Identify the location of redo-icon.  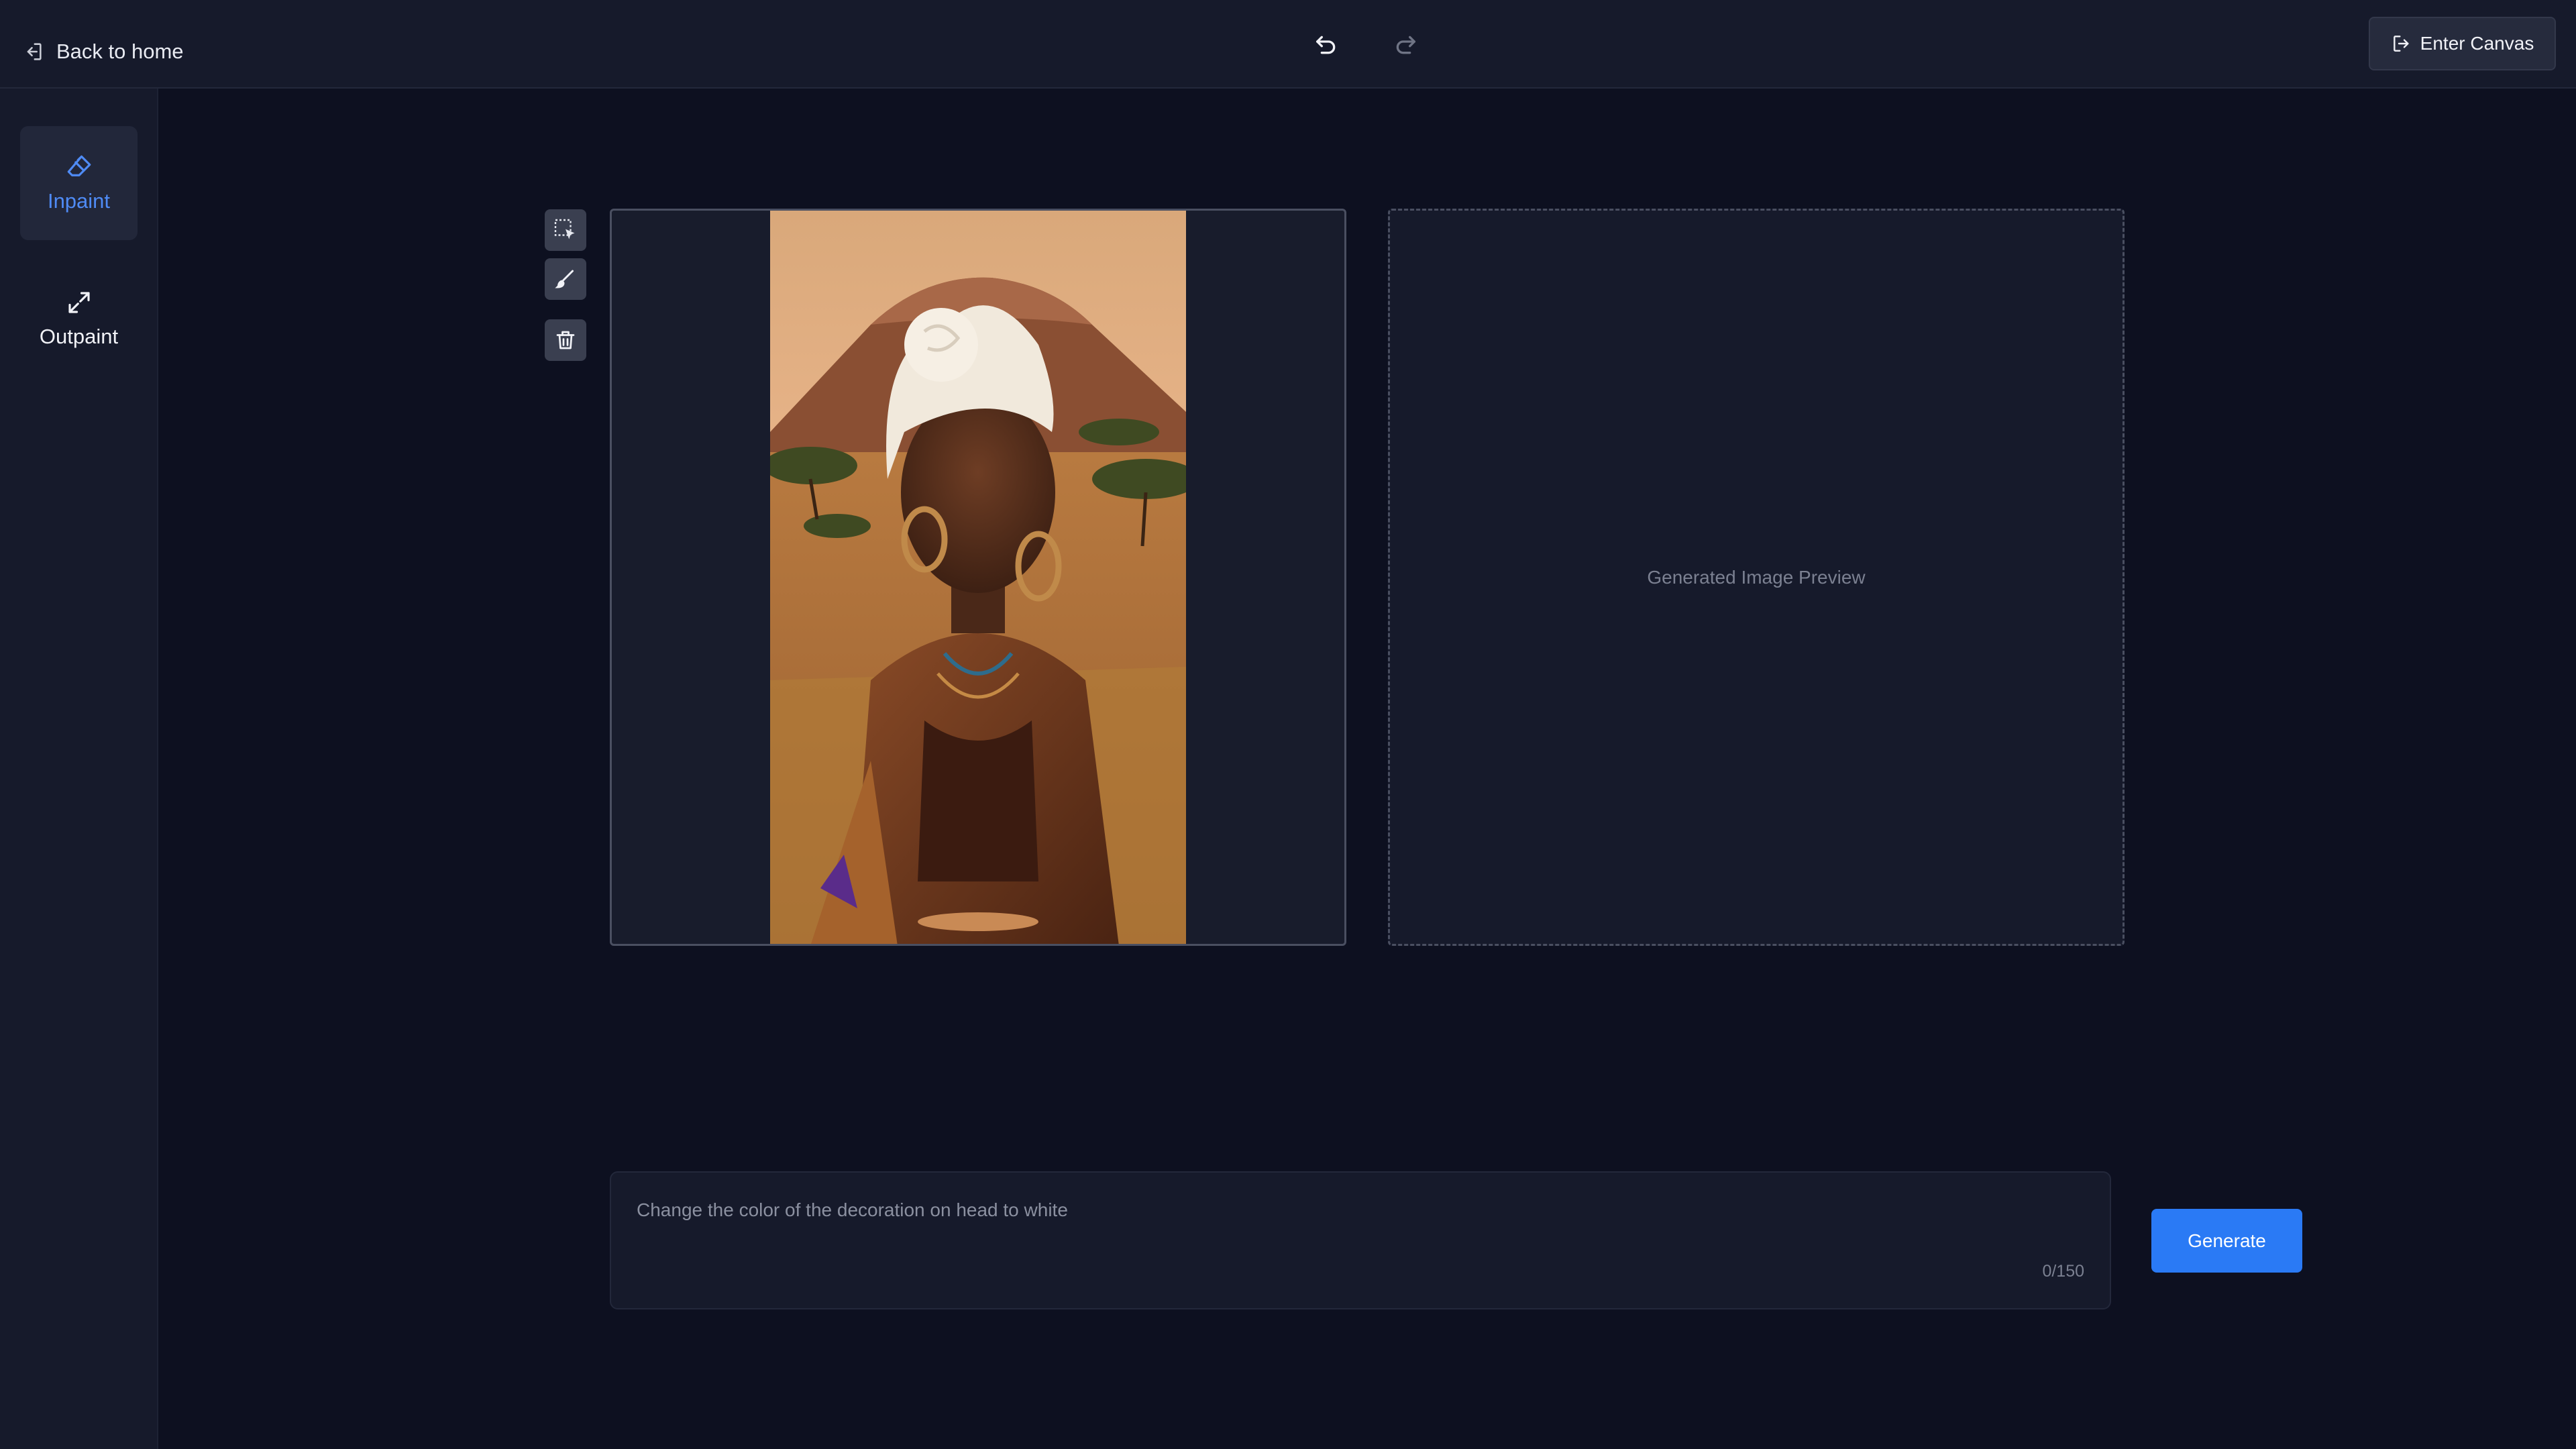
(1405, 45).